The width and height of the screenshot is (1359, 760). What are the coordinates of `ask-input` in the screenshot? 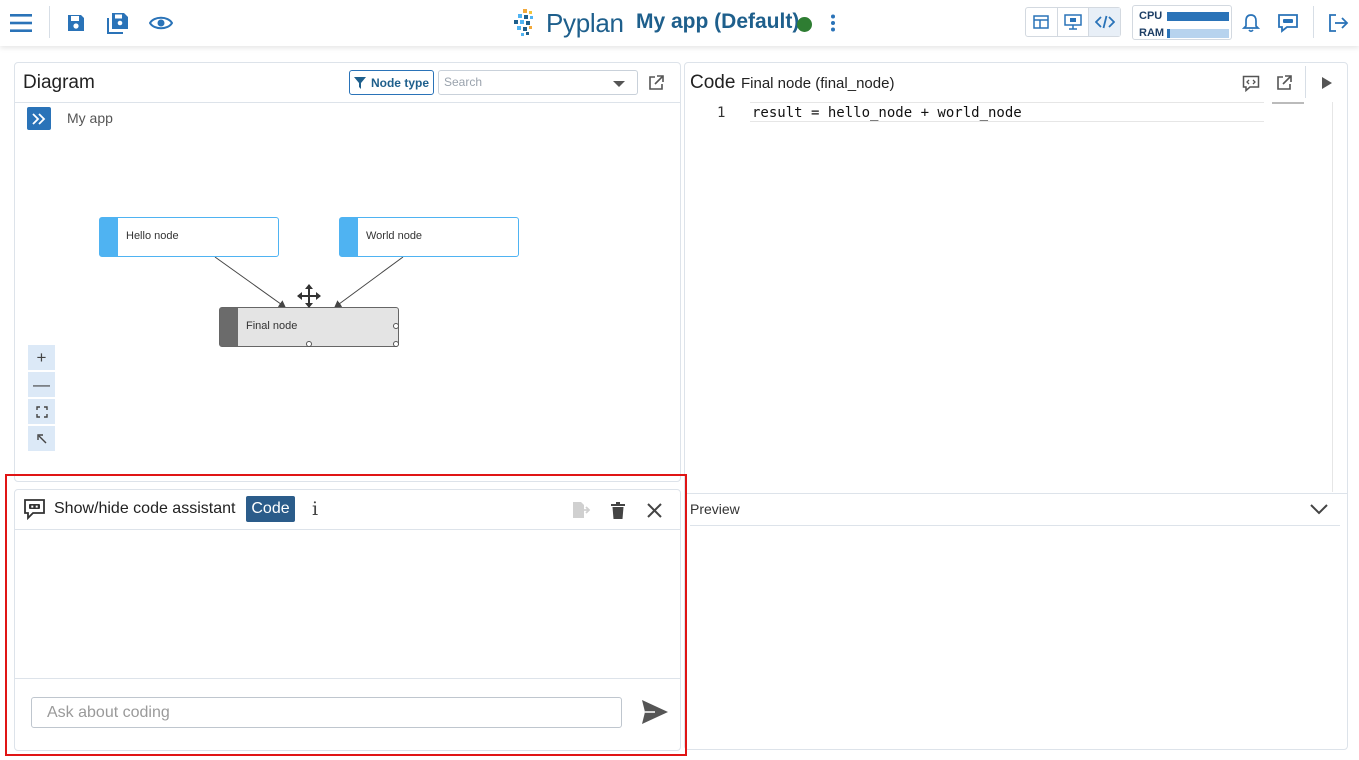 It's located at (317, 712).